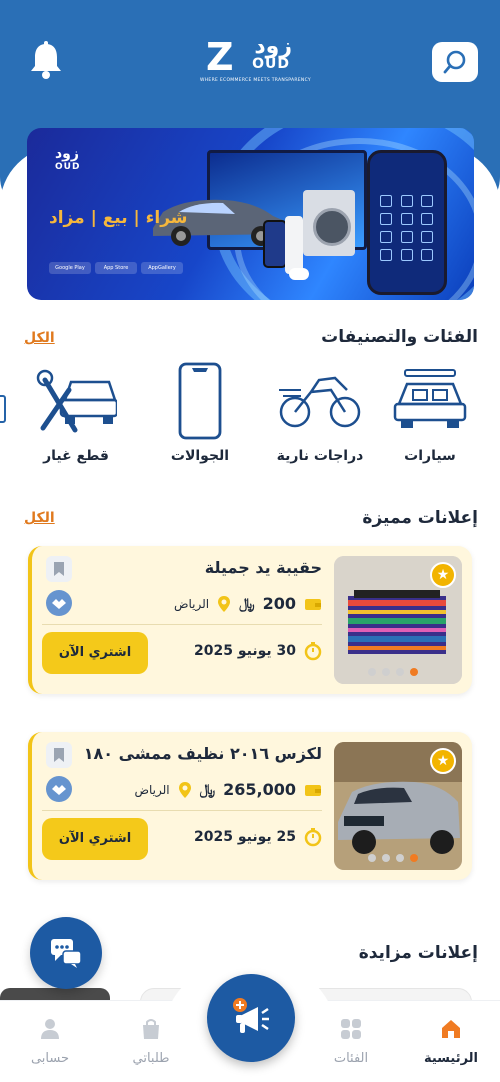  Describe the element at coordinates (351, 1058) in the screenshot. I see `nav-categories-label: الفئات` at that location.